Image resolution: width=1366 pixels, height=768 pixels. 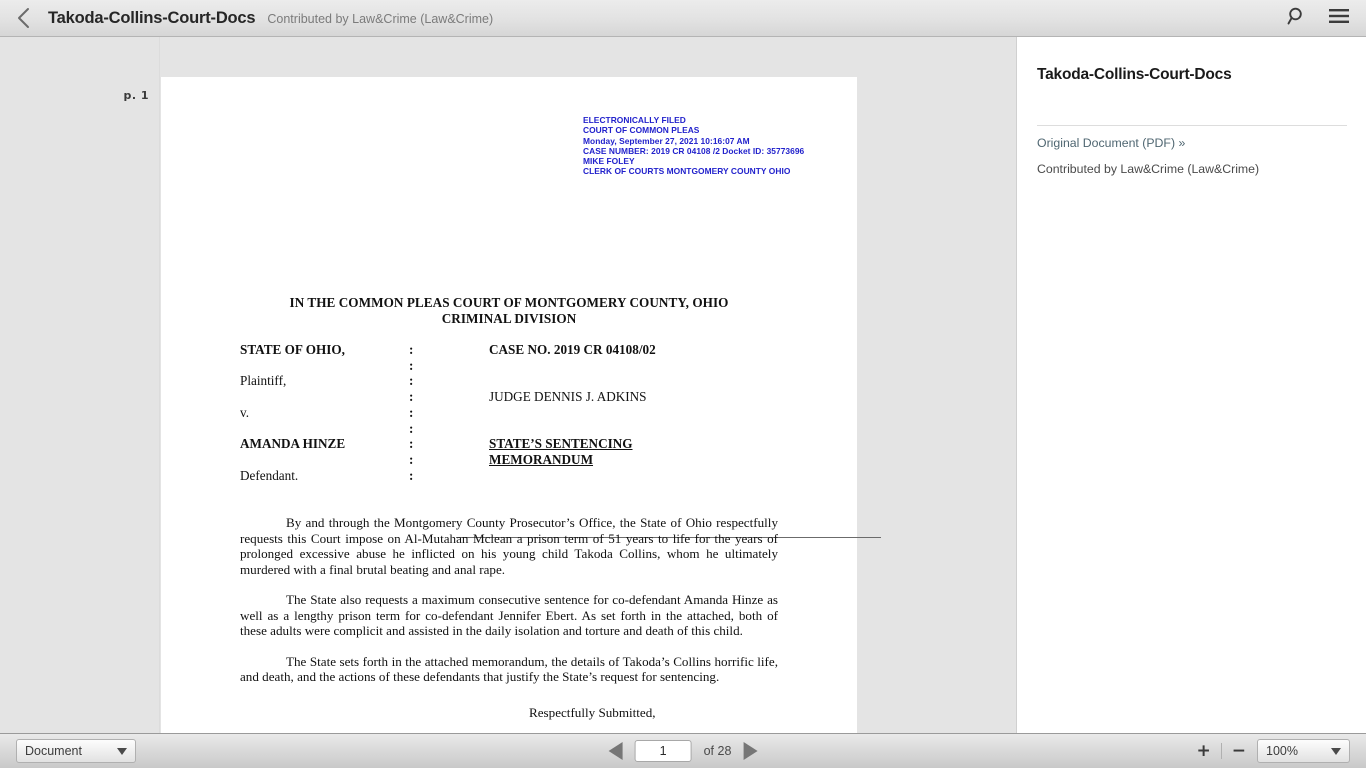 What do you see at coordinates (509, 318) in the screenshot?
I see `court-heading-line-2: CRIMINAL DIVISION` at bounding box center [509, 318].